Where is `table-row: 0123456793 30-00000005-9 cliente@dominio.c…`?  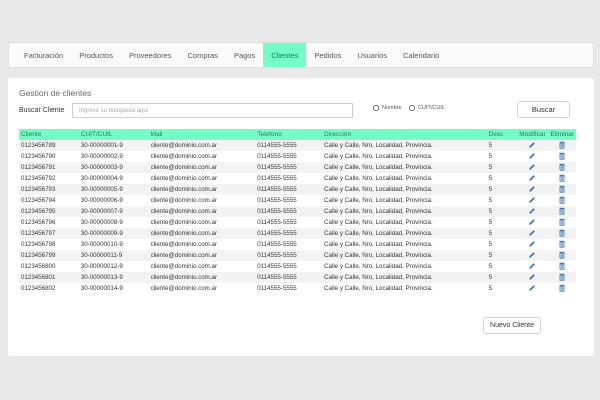
table-row: 0123456793 30-00000005-9 cliente@dominio.c… is located at coordinates (297, 189).